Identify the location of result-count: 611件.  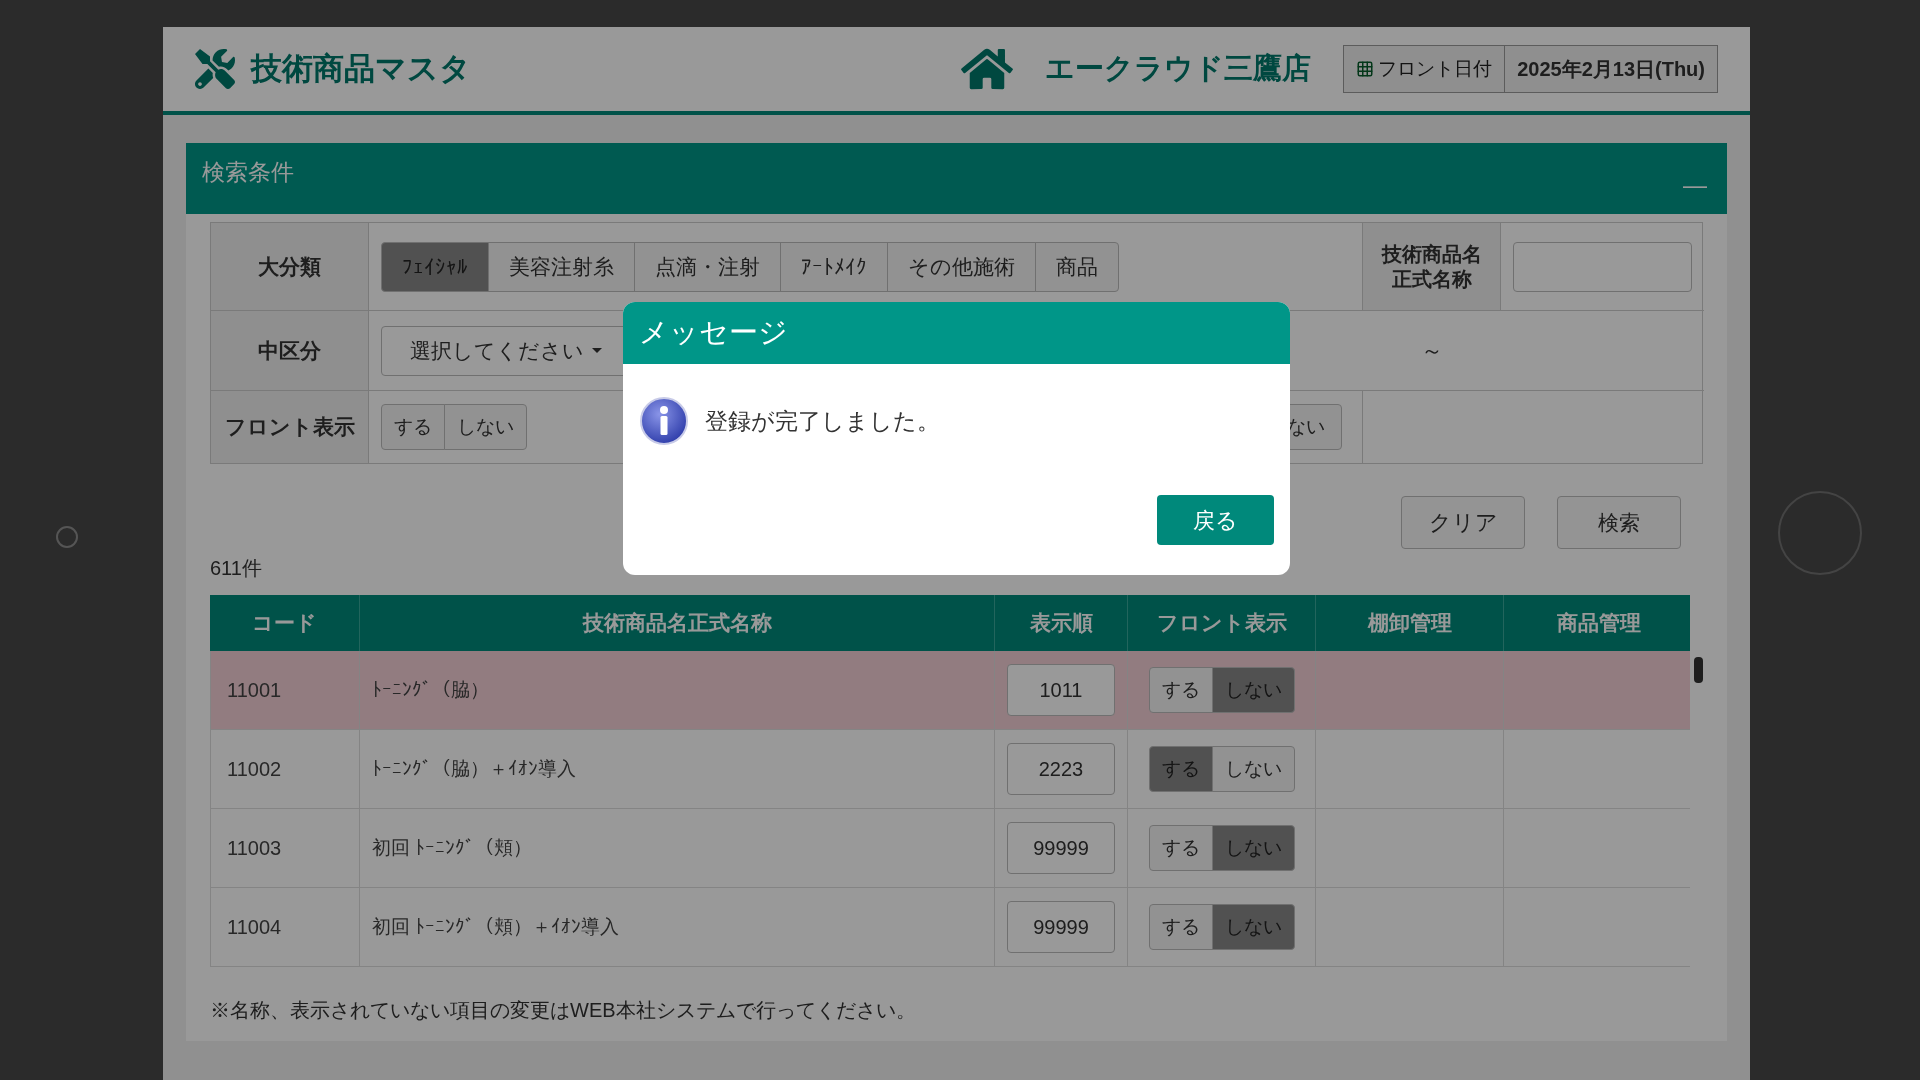
(236, 568).